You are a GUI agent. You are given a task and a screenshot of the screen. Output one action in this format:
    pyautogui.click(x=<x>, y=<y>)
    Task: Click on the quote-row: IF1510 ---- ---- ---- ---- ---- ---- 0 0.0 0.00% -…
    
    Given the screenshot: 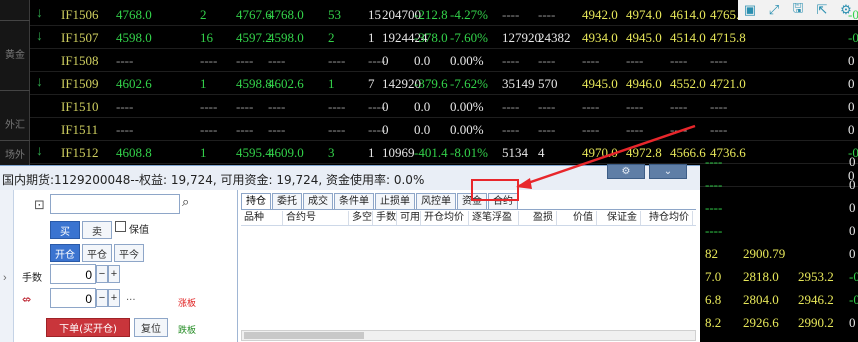 What is the action you would take?
    pyautogui.click(x=444, y=106)
    